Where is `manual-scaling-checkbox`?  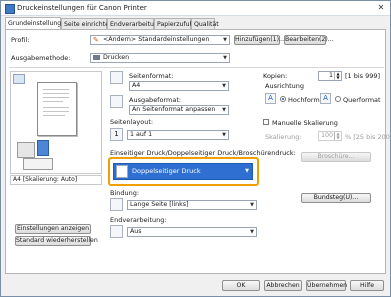
manual-scaling-checkbox is located at coordinates (266, 122).